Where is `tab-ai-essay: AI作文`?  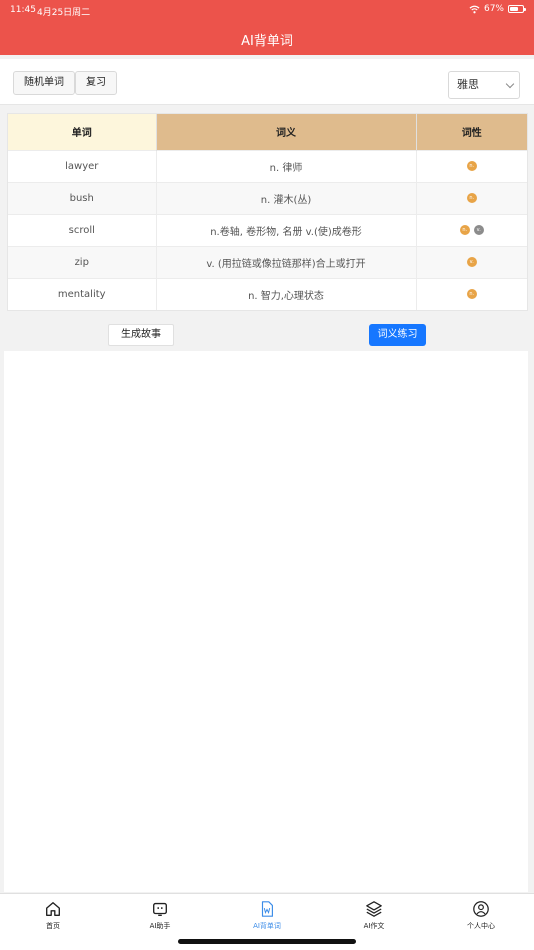
tab-ai-essay: AI作文 is located at coordinates (374, 915).